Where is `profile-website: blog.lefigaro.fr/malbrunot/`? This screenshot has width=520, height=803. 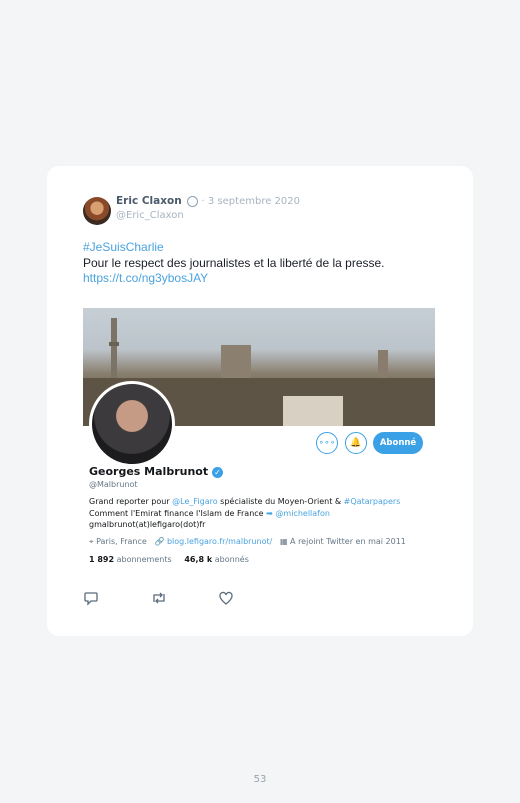 profile-website: blog.lefigaro.fr/malbrunot/ is located at coordinates (219, 541).